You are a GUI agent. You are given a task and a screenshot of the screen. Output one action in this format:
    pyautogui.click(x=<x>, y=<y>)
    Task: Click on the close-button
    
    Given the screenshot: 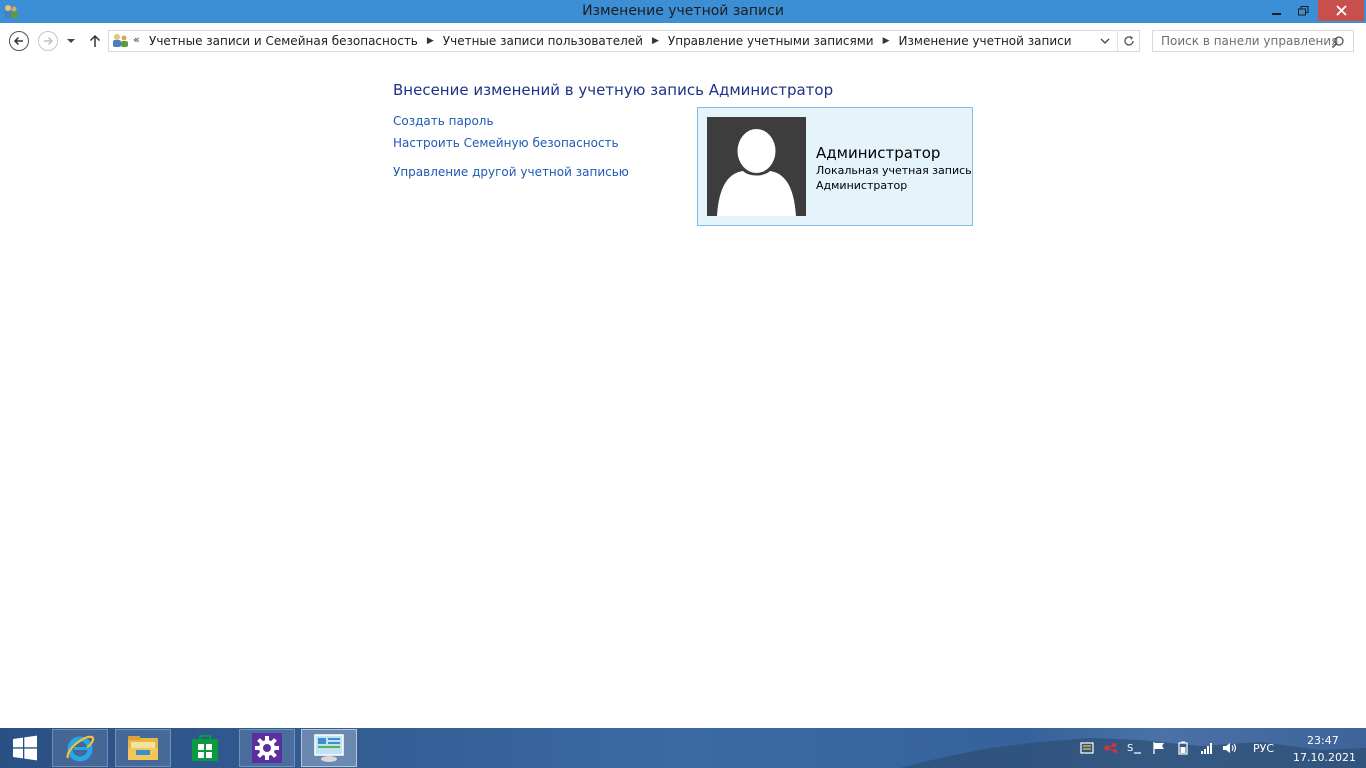 What is the action you would take?
    pyautogui.click(x=1341, y=10)
    